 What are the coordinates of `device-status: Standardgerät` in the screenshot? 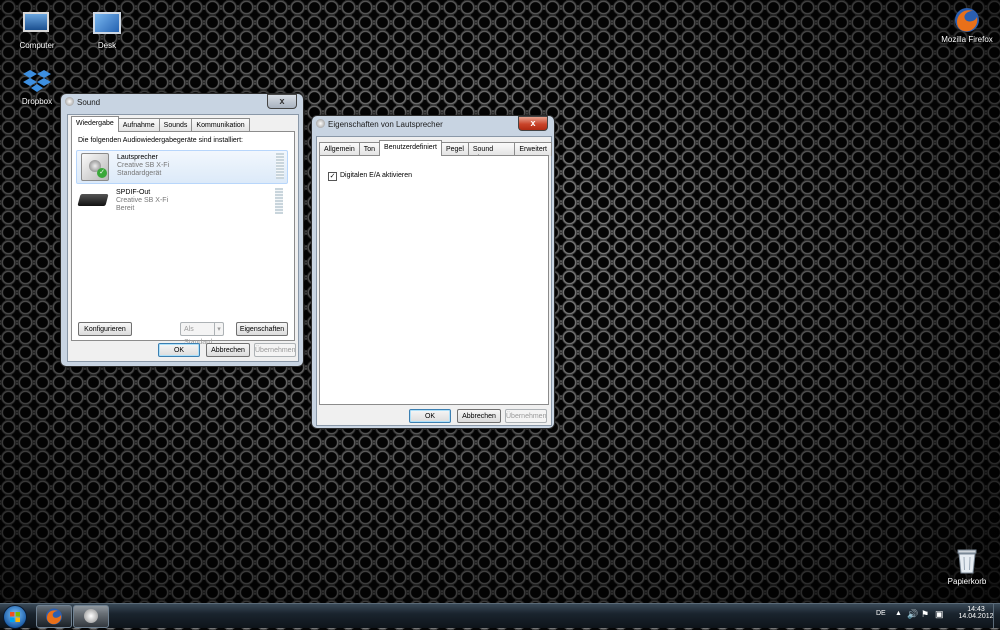 It's located at (139, 173).